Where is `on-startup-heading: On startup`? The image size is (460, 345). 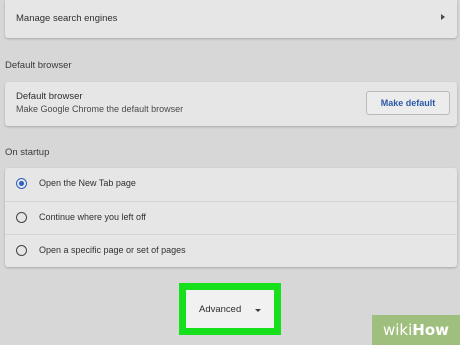 on-startup-heading: On startup is located at coordinates (27, 152).